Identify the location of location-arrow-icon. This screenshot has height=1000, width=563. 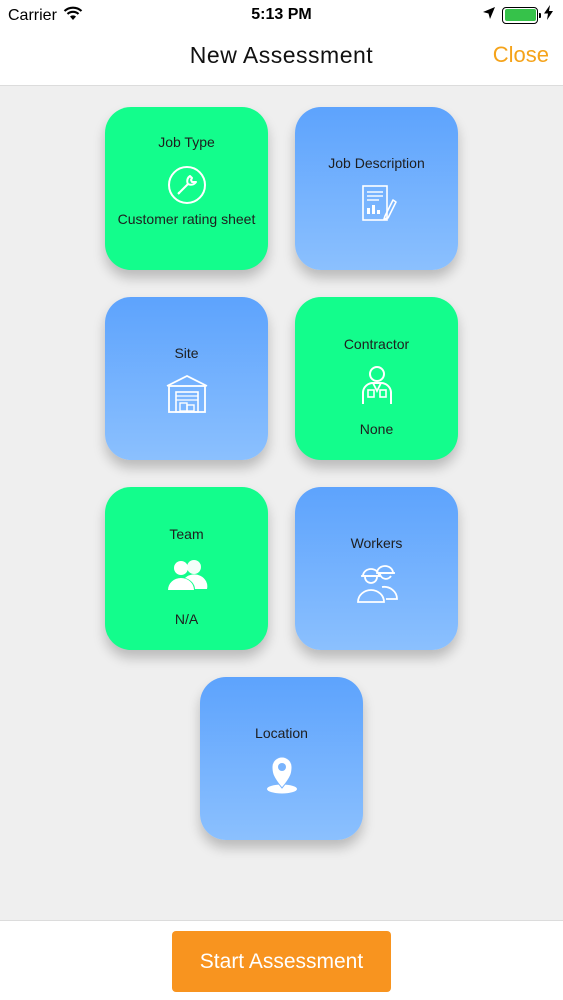
(489, 15).